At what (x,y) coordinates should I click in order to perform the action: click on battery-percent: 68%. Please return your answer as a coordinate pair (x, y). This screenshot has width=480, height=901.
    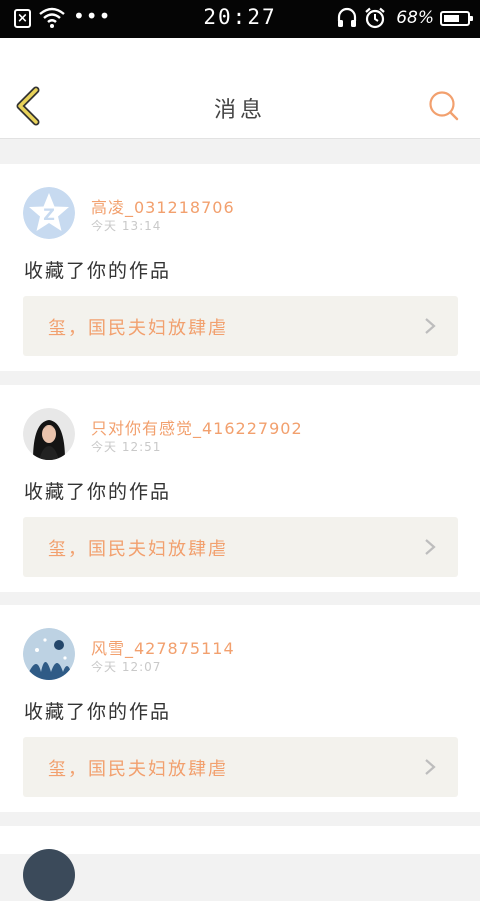
    Looking at the image, I should click on (415, 18).